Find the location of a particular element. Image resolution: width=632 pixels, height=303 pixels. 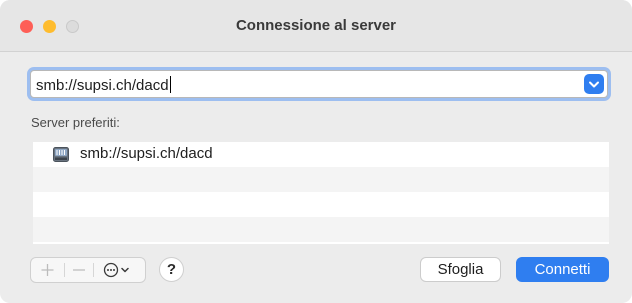

favorite-server-label: smb://supsi.ch/dacd is located at coordinates (146, 153).